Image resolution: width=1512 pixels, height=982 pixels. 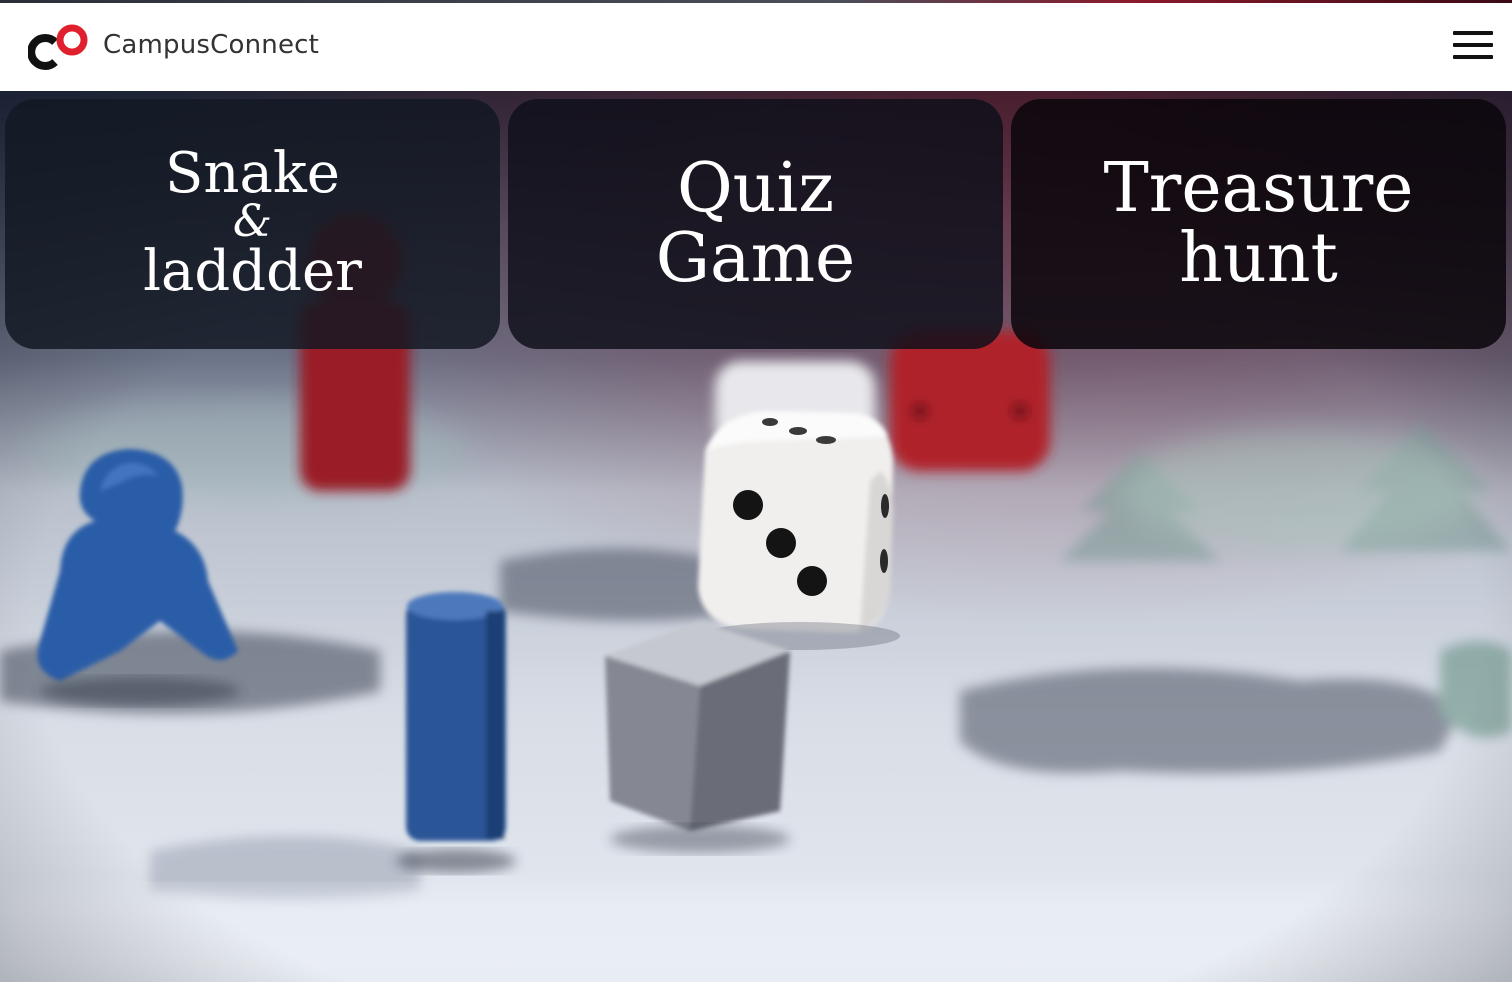 I want to click on game-card-snake-ladder: Snake & laddder, so click(x=252, y=224).